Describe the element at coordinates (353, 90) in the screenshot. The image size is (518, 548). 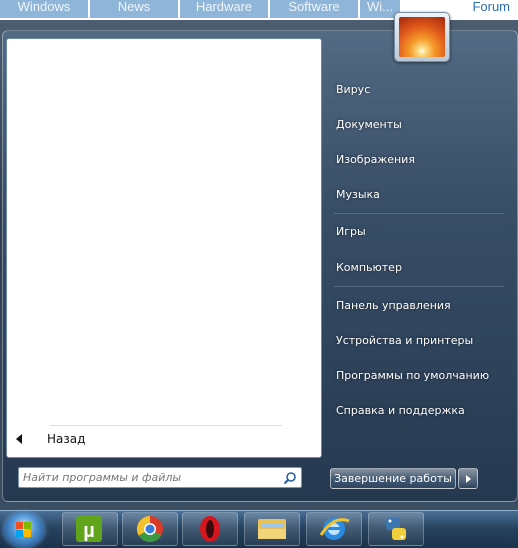
I see `menu-item-virus: Вирус` at that location.